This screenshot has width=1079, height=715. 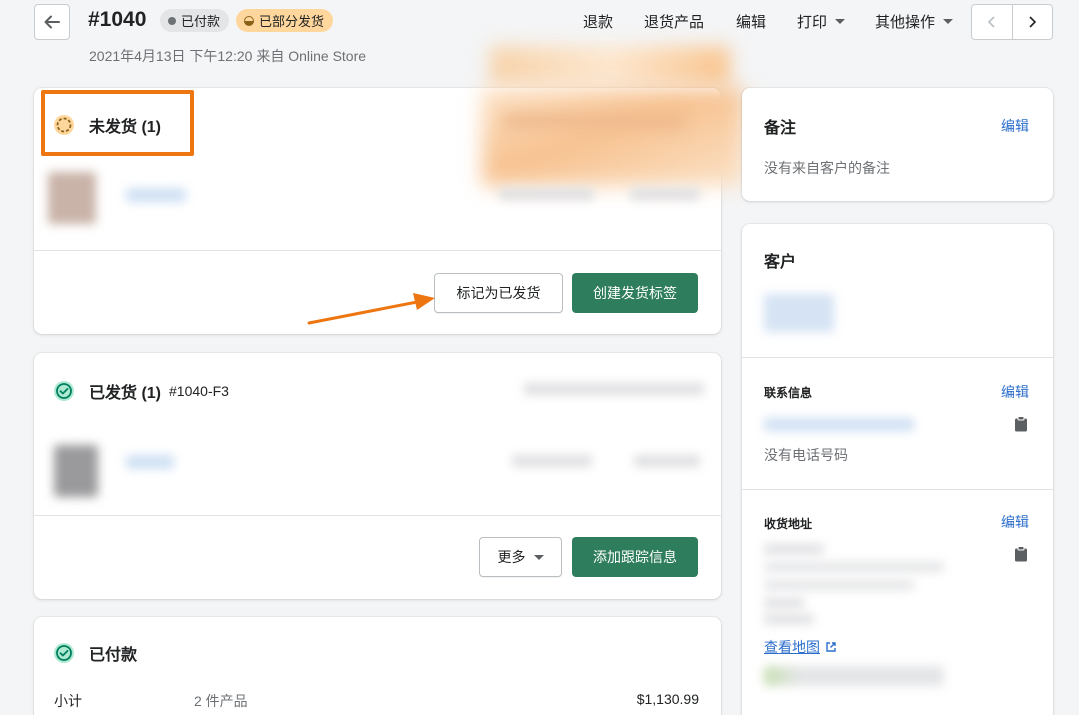 I want to click on print-action: 打印, so click(x=821, y=21).